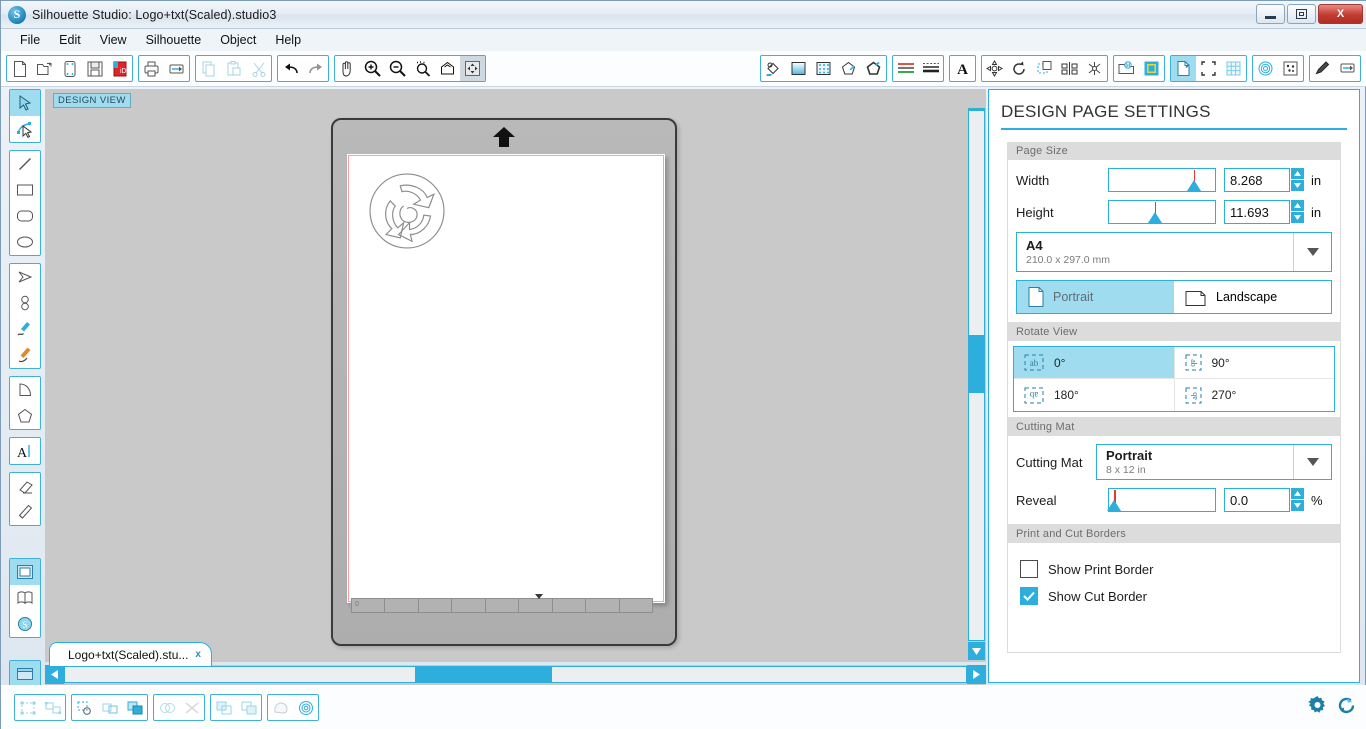 The width and height of the screenshot is (1366, 729). What do you see at coordinates (27, 707) in the screenshot?
I see `group-icon` at bounding box center [27, 707].